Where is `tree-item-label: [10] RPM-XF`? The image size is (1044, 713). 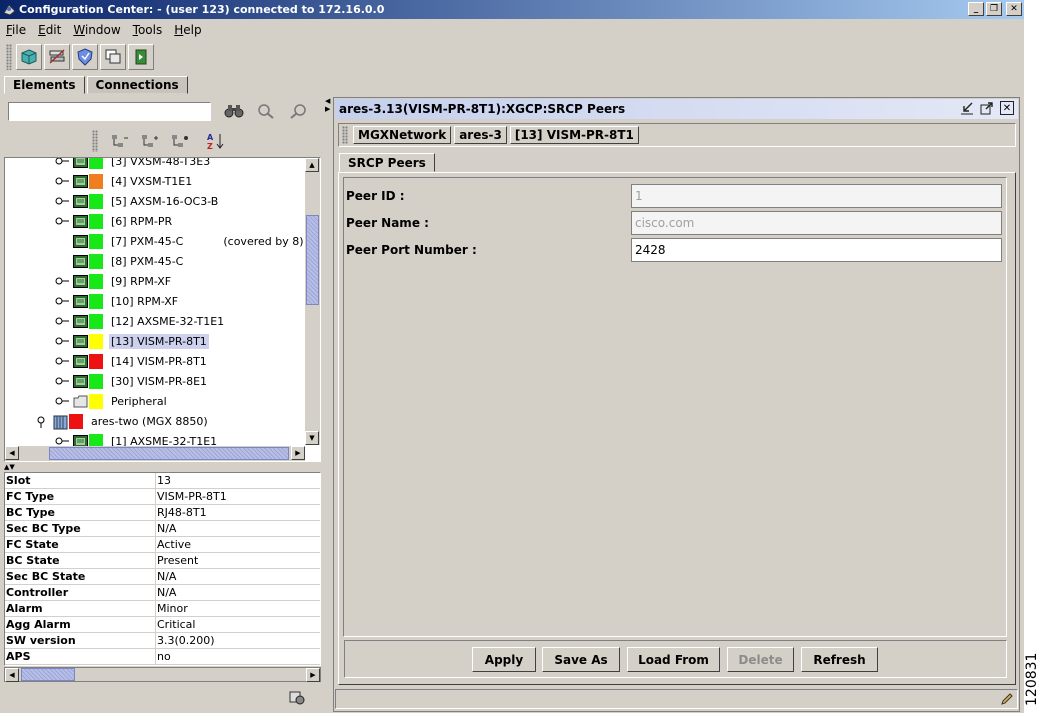
tree-item-label: [10] RPM-XF is located at coordinates (144, 301).